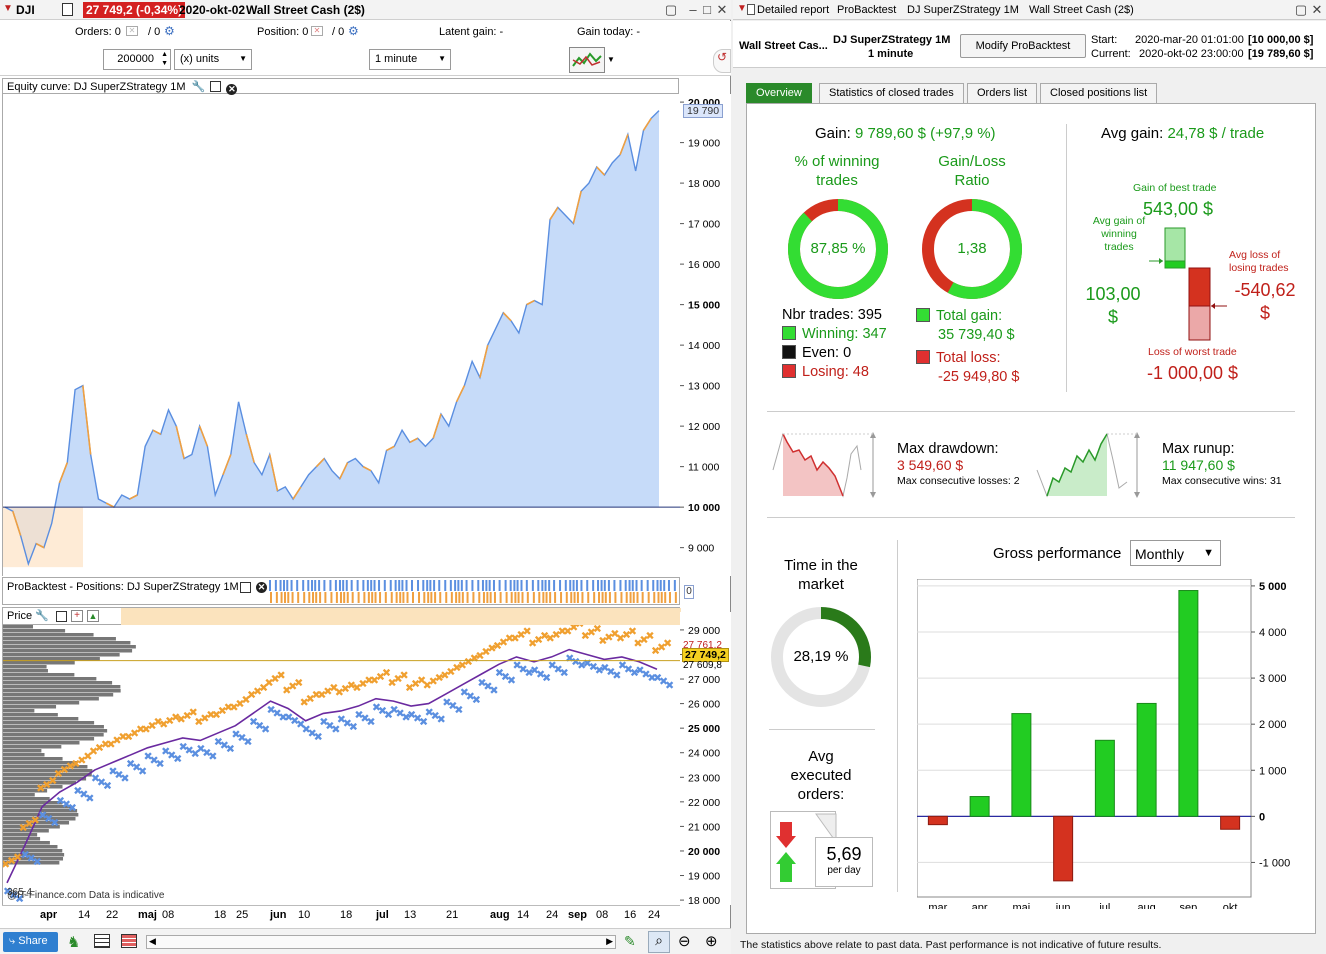  What do you see at coordinates (1273, 771) in the screenshot?
I see `y-tick-label: 1 000` at bounding box center [1273, 771].